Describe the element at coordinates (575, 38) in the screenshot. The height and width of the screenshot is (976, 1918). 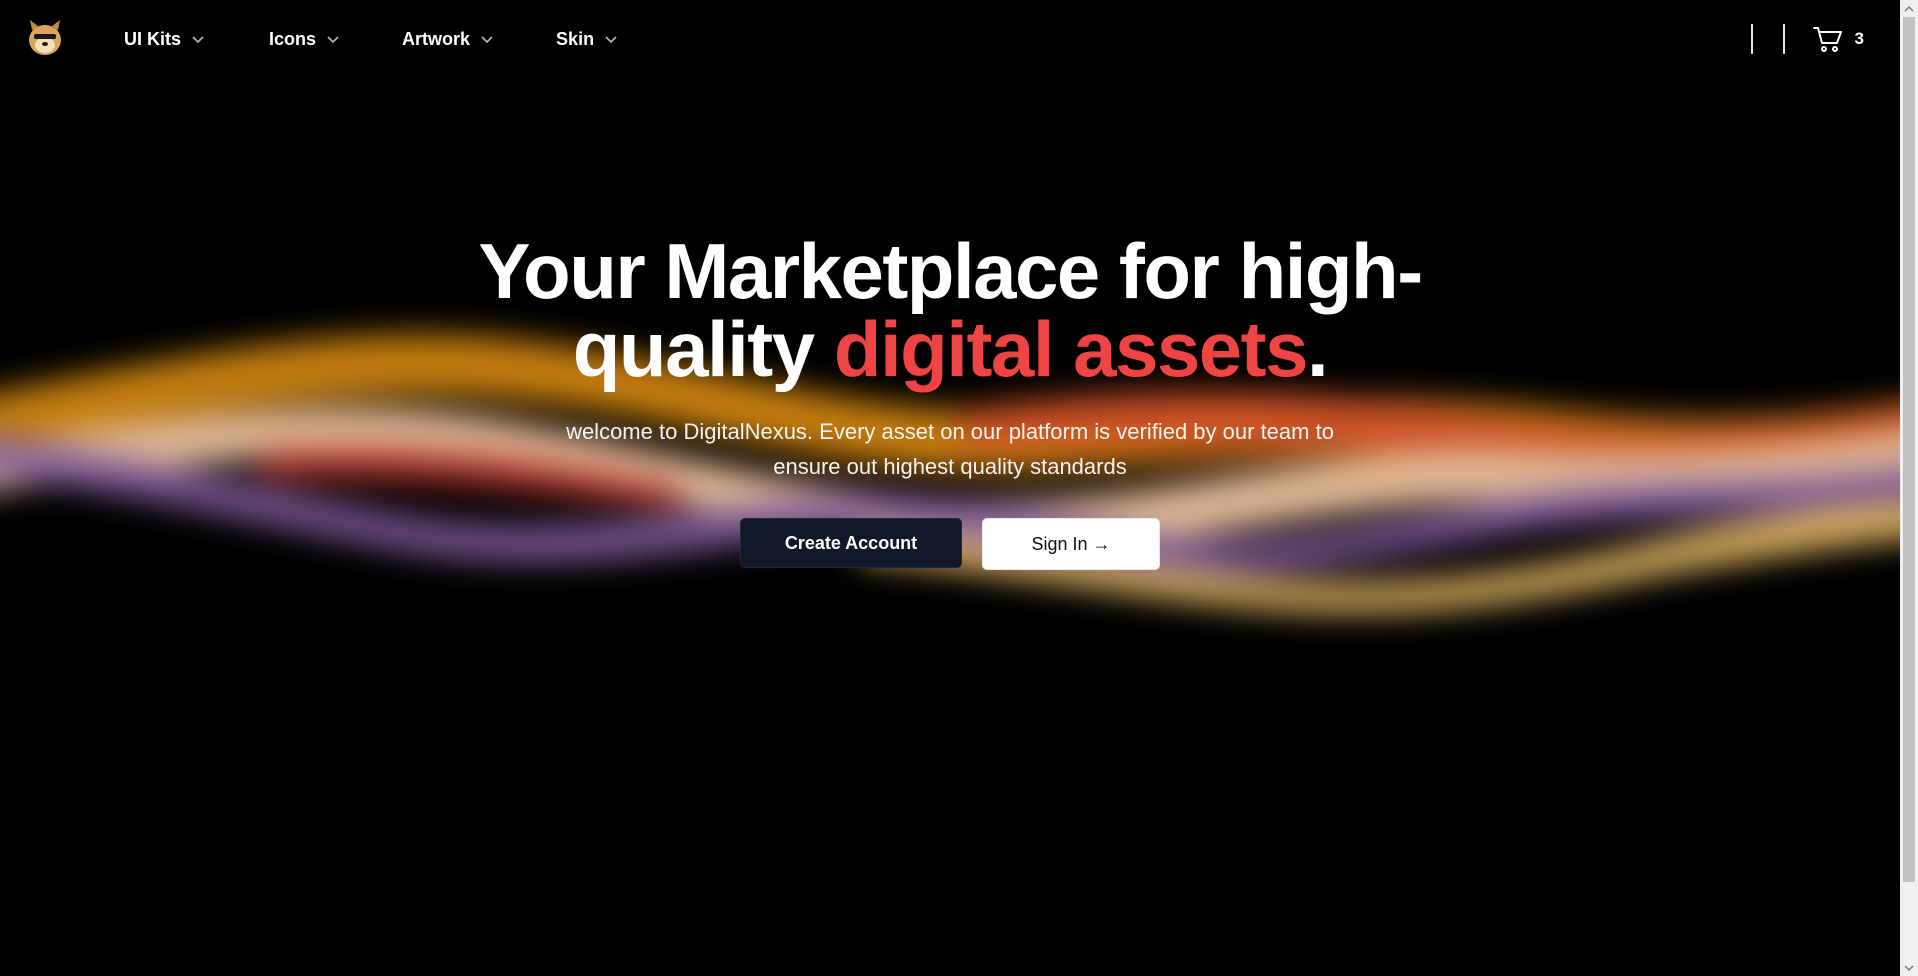
I see `nav-item-label: Skin` at that location.